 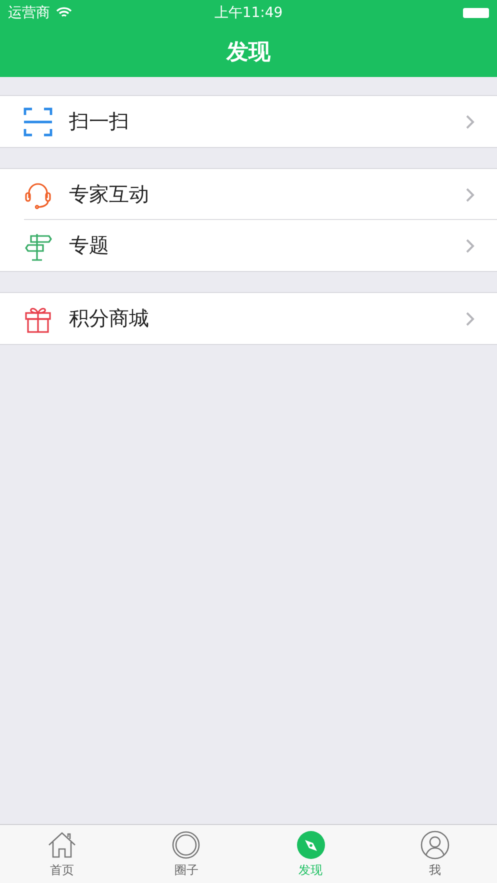 What do you see at coordinates (38, 121) in the screenshot?
I see `scan-icon` at bounding box center [38, 121].